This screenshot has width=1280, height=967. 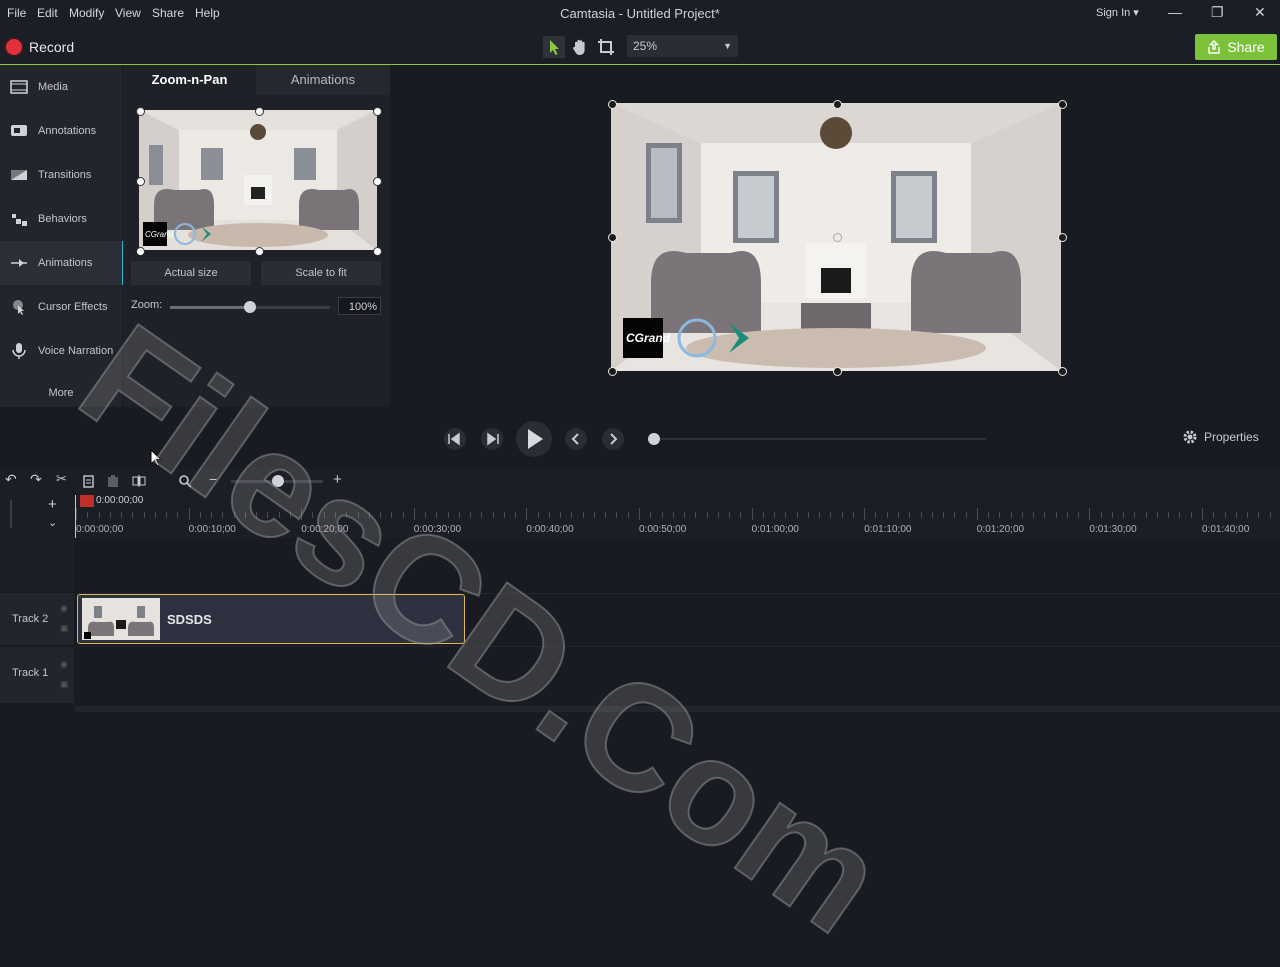 I want to click on step-back-icon, so click(x=455, y=439).